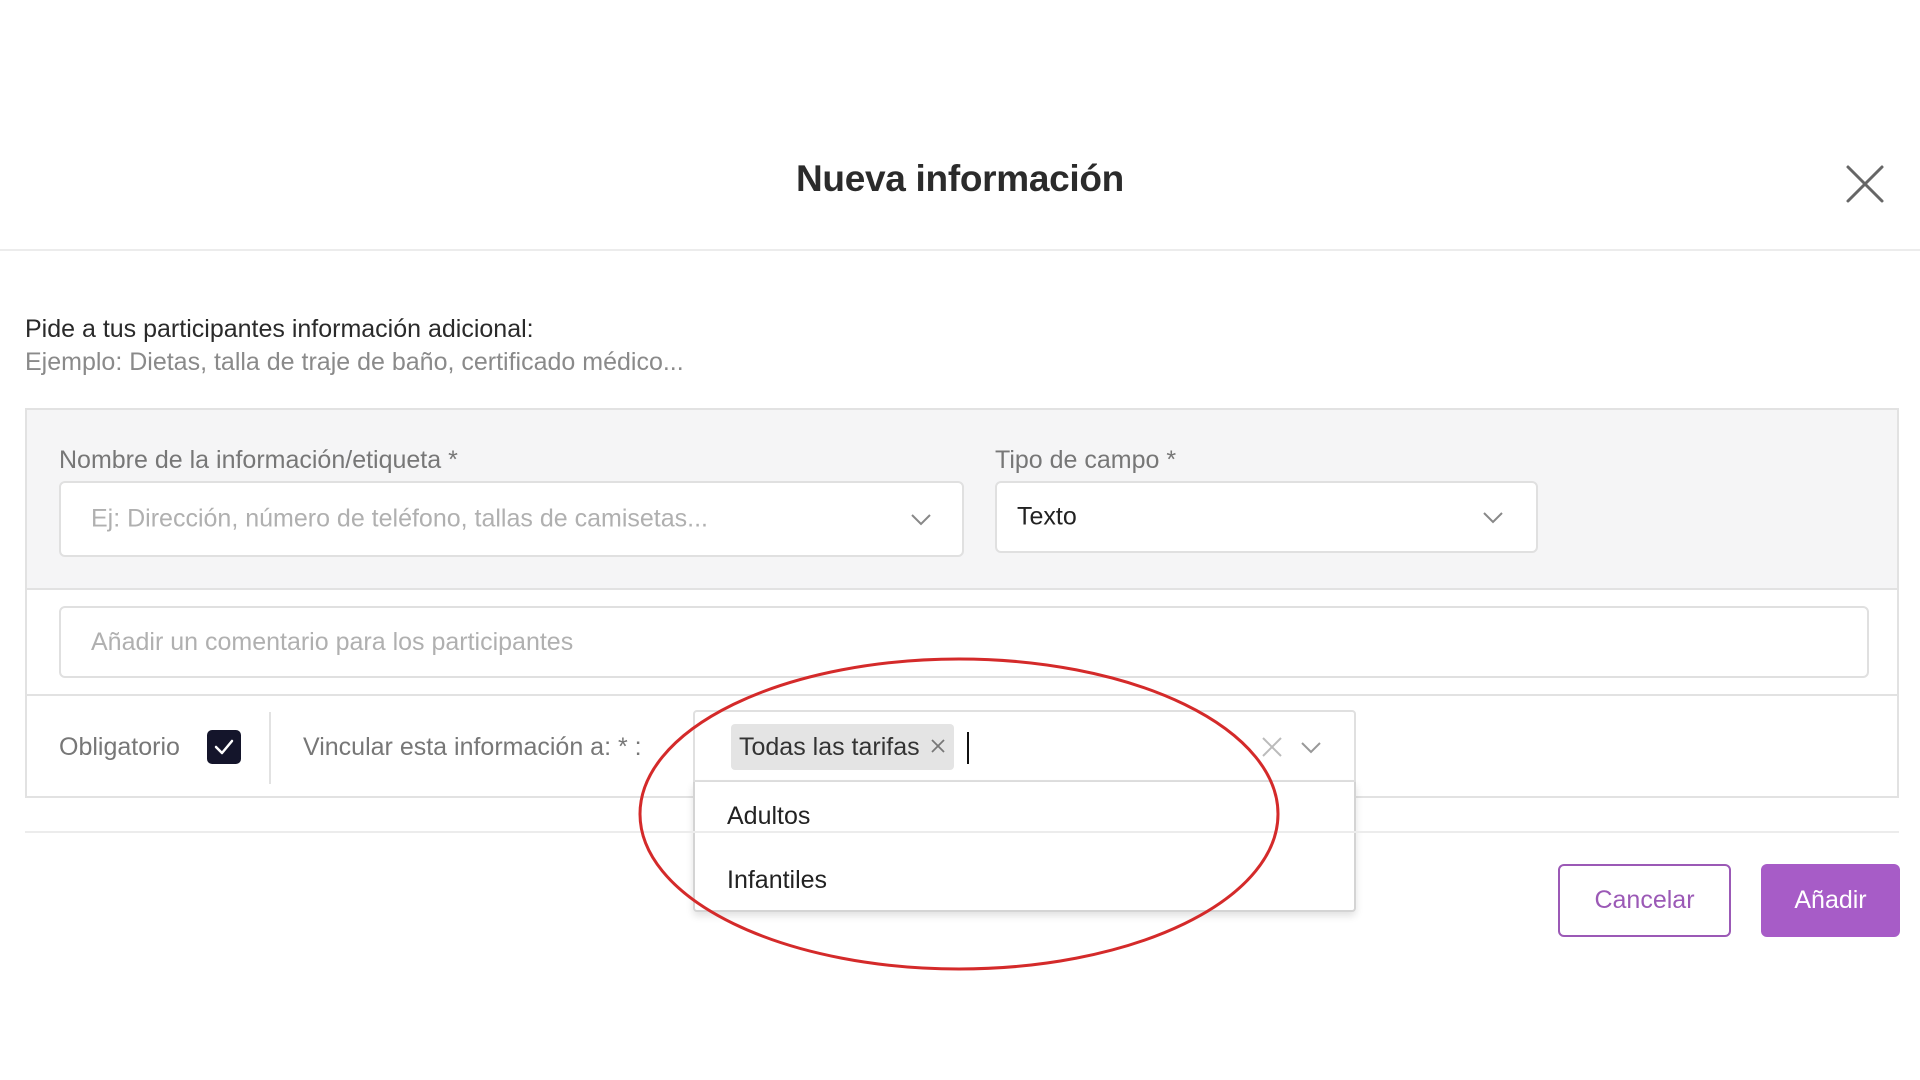  Describe the element at coordinates (1865, 184) in the screenshot. I see `close-icon` at that location.